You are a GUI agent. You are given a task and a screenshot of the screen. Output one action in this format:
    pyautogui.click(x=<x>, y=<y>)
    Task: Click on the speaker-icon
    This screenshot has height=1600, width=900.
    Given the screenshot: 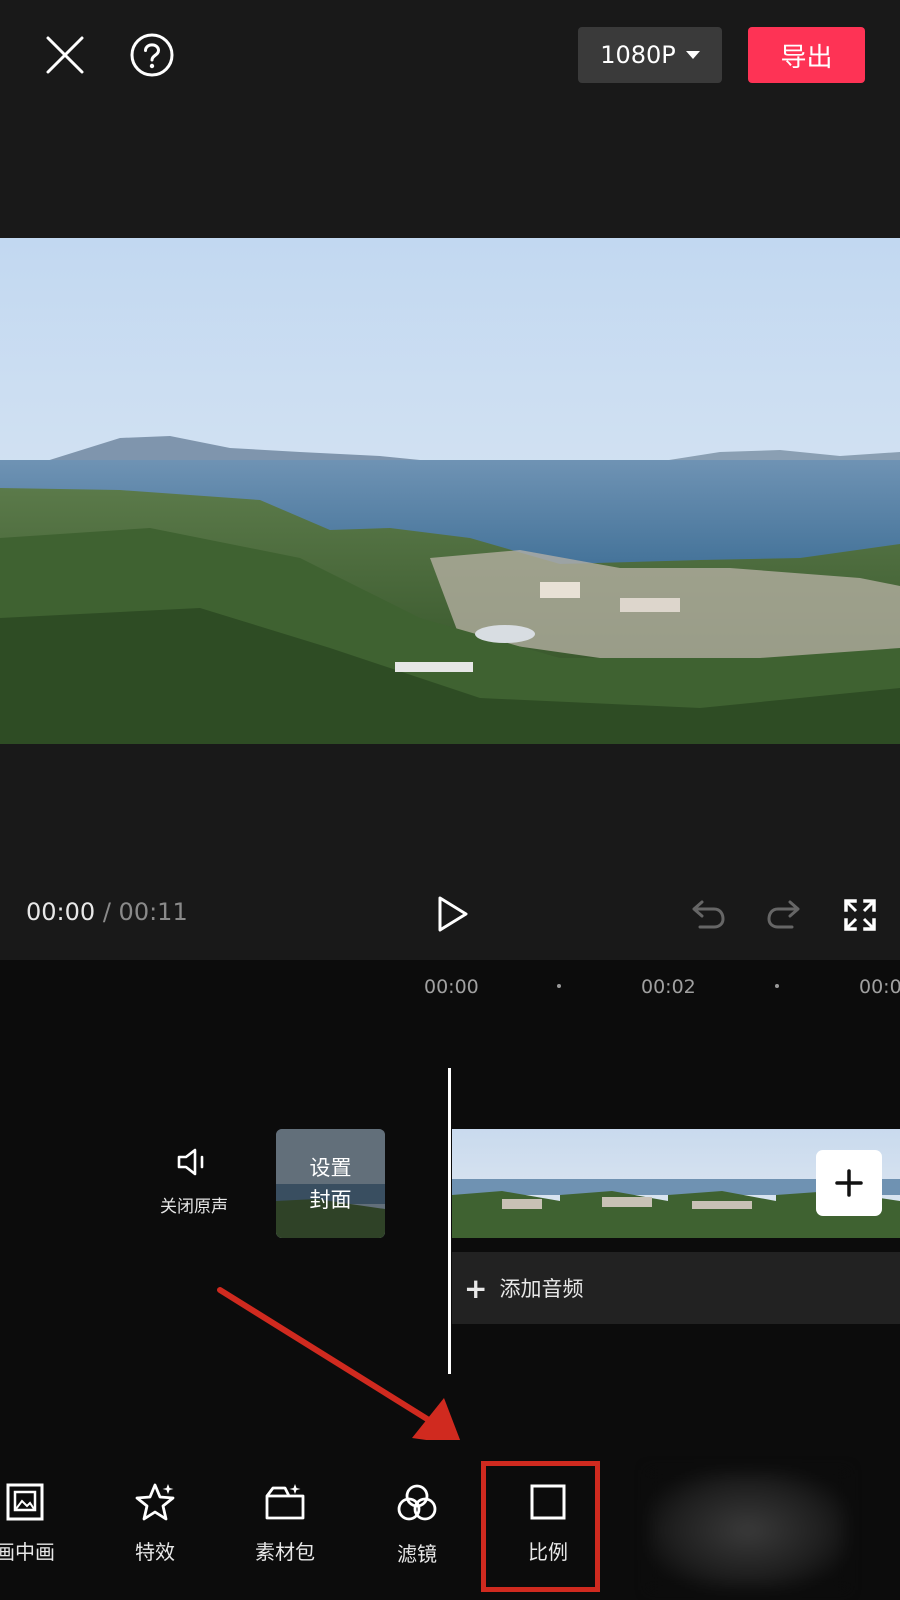 What is the action you would take?
    pyautogui.click(x=194, y=1162)
    